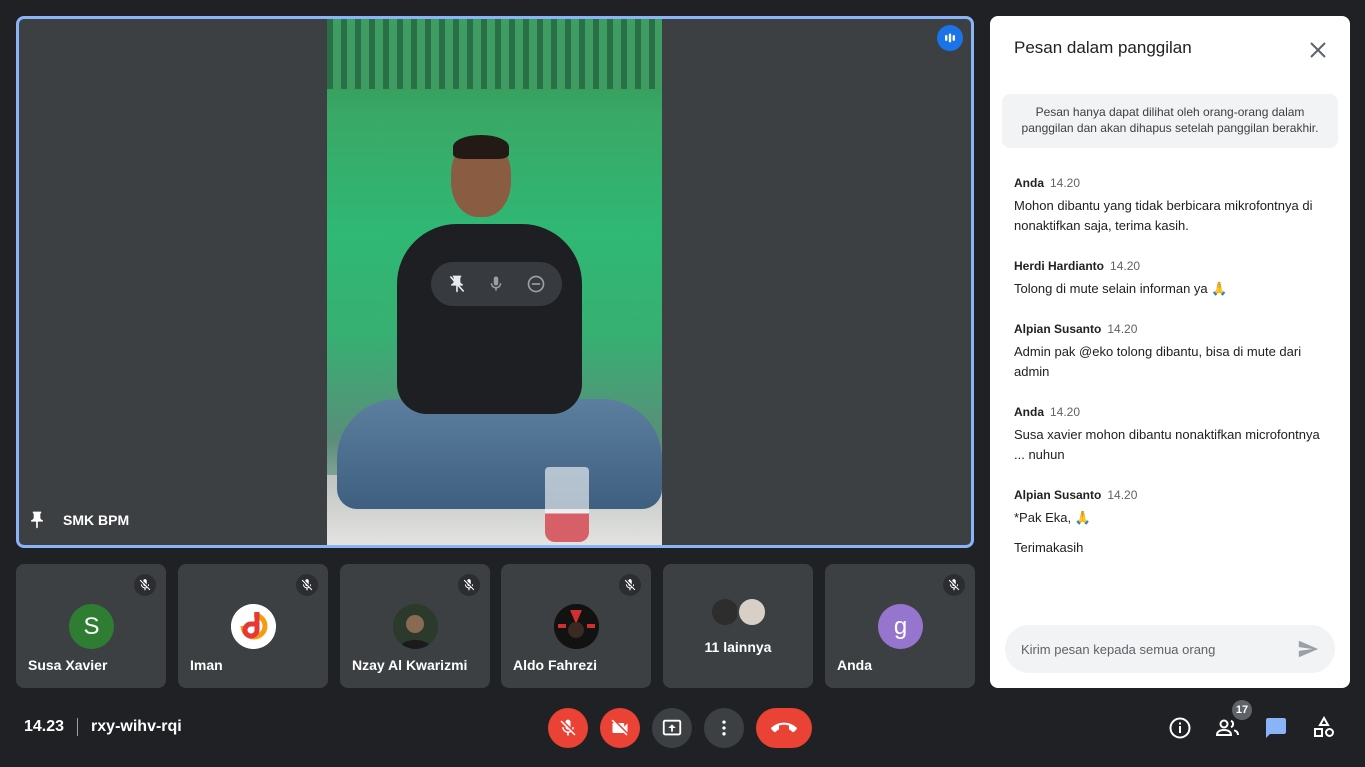 This screenshot has height=767, width=1365. What do you see at coordinates (738, 647) in the screenshot?
I see `others-count-label: 11 lainnya` at bounding box center [738, 647].